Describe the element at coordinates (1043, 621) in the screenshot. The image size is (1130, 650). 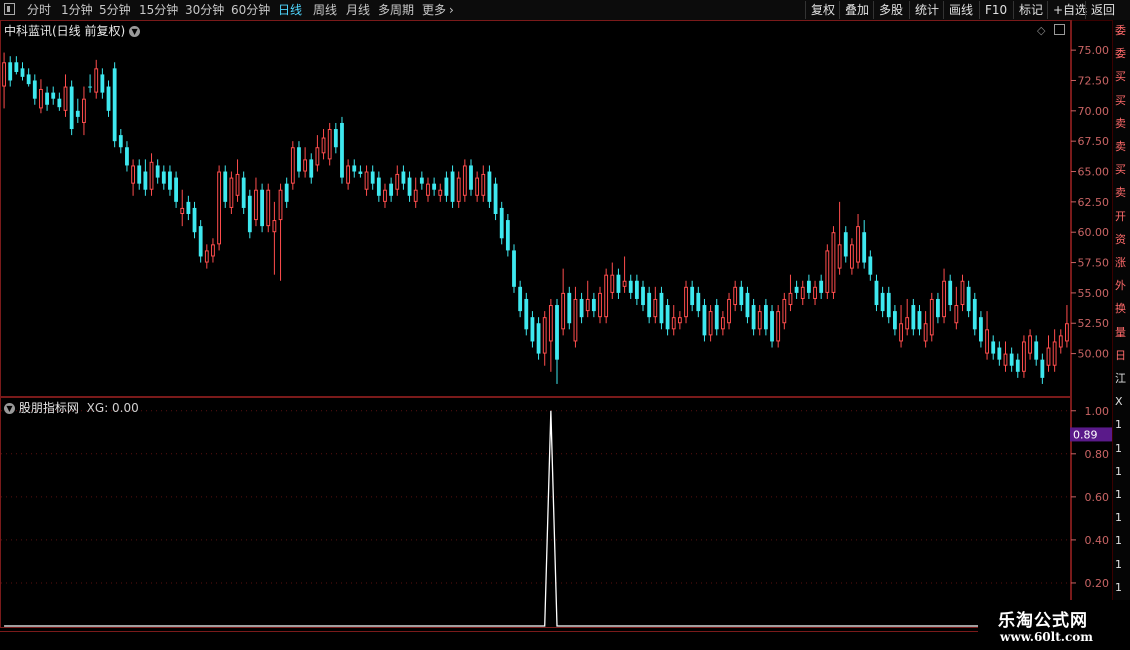
I see `watermark-title: 乐淘公式网` at that location.